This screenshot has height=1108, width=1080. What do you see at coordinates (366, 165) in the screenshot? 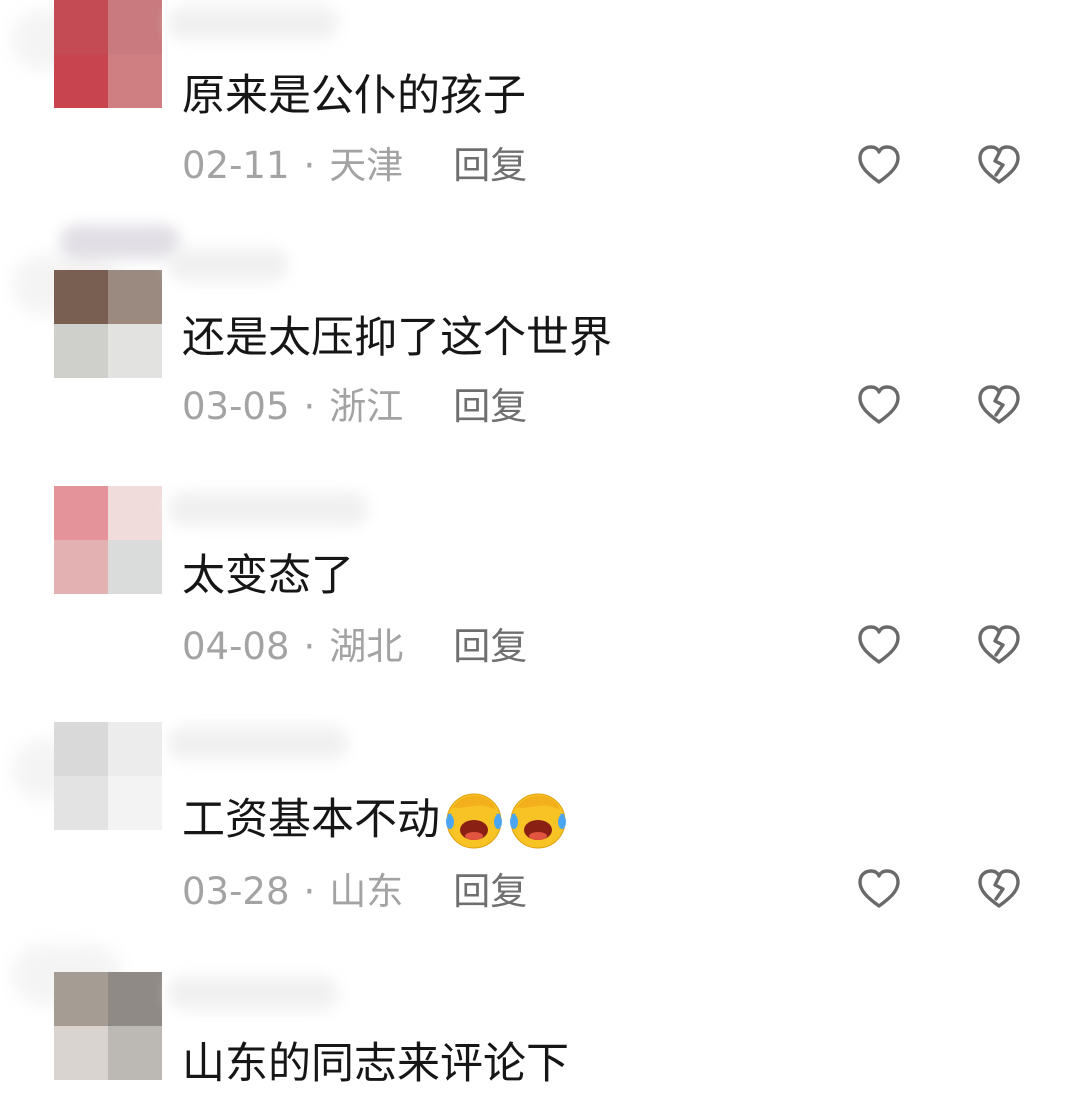
I see `comment-location: 天津` at bounding box center [366, 165].